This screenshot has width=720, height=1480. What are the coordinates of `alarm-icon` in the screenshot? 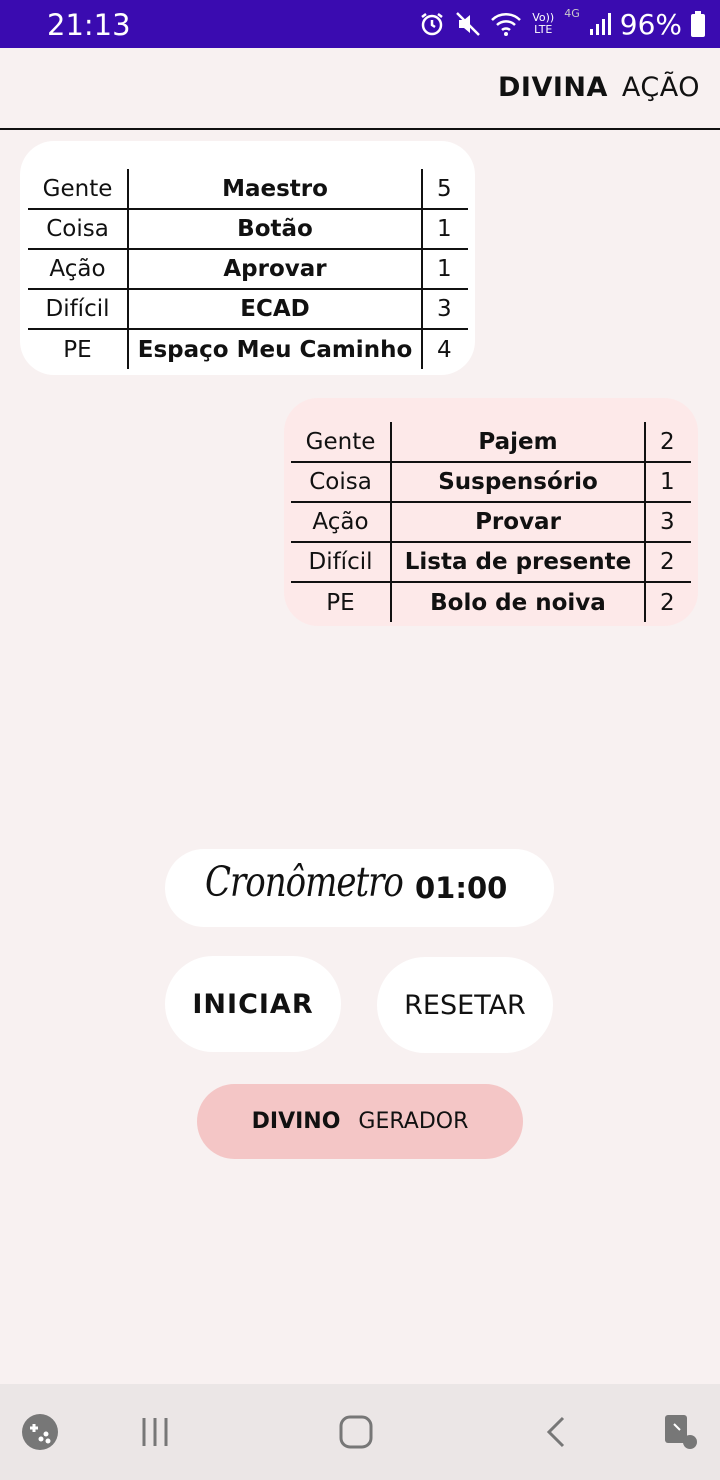 It's located at (432, 24).